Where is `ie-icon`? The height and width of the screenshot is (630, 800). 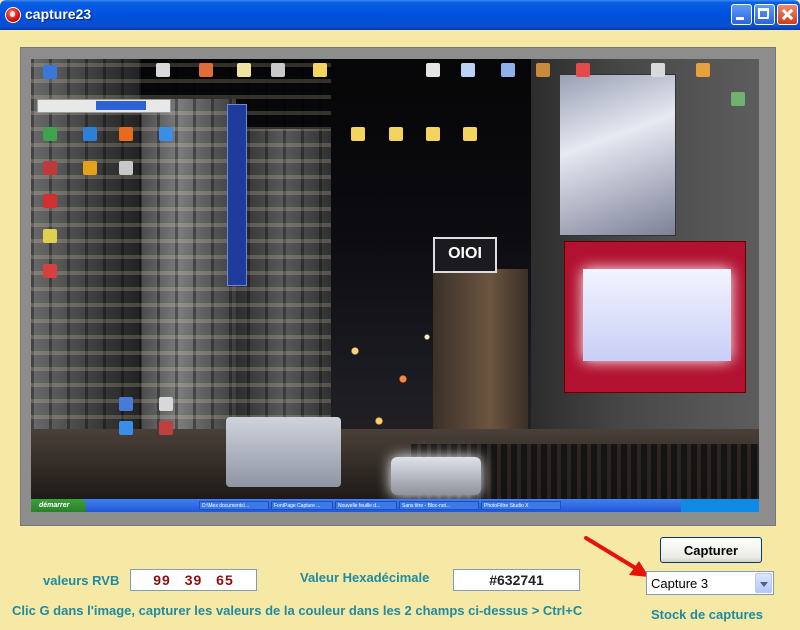
ie-icon is located at coordinates (90, 134).